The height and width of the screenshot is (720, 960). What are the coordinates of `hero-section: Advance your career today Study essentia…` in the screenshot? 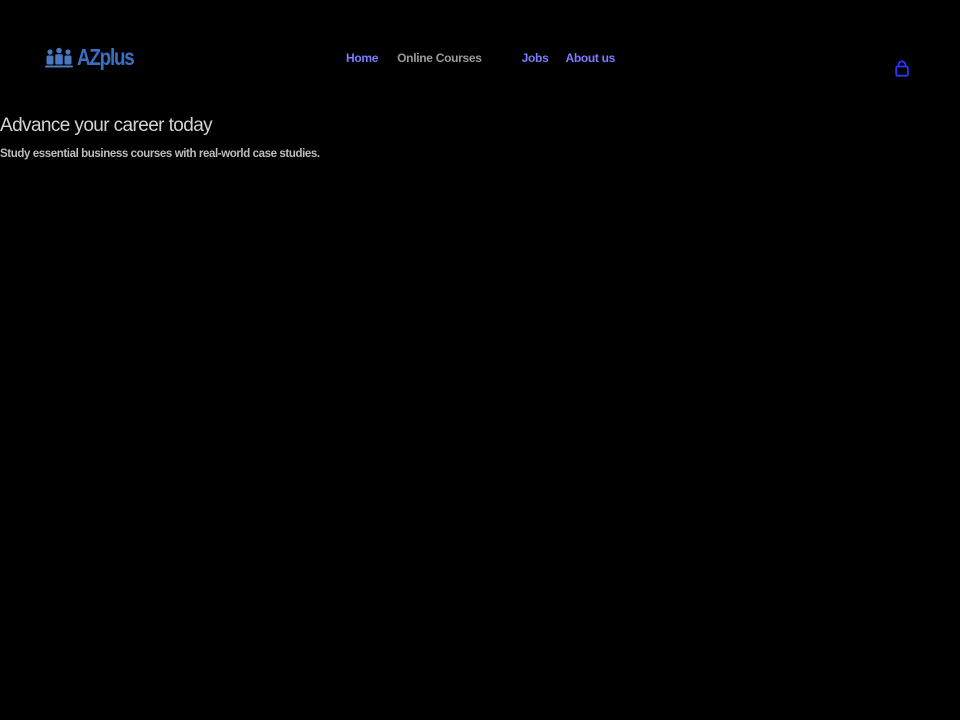 It's located at (160, 137).